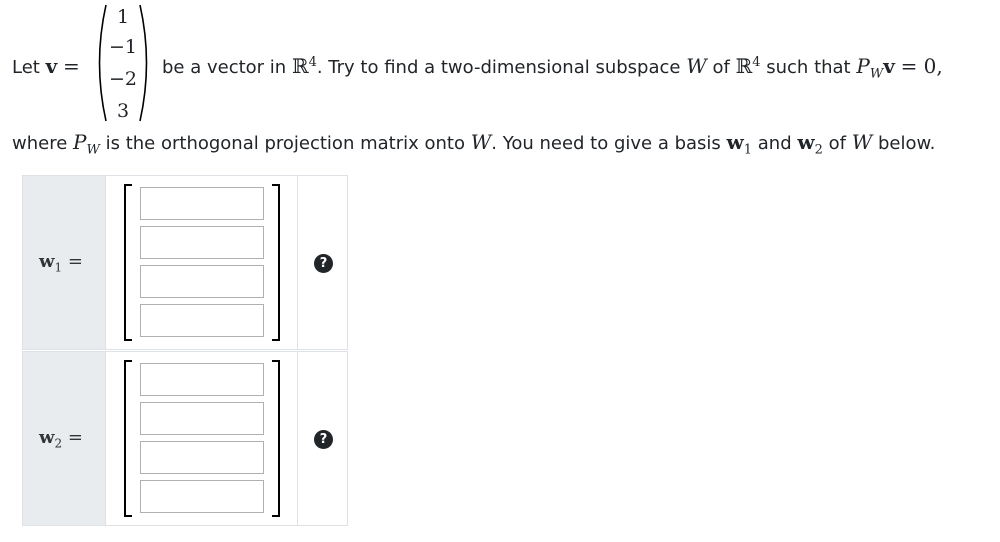  What do you see at coordinates (498, 67) in the screenshot?
I see `sentence-part2: . Try to find a two-dimensional subspace` at bounding box center [498, 67].